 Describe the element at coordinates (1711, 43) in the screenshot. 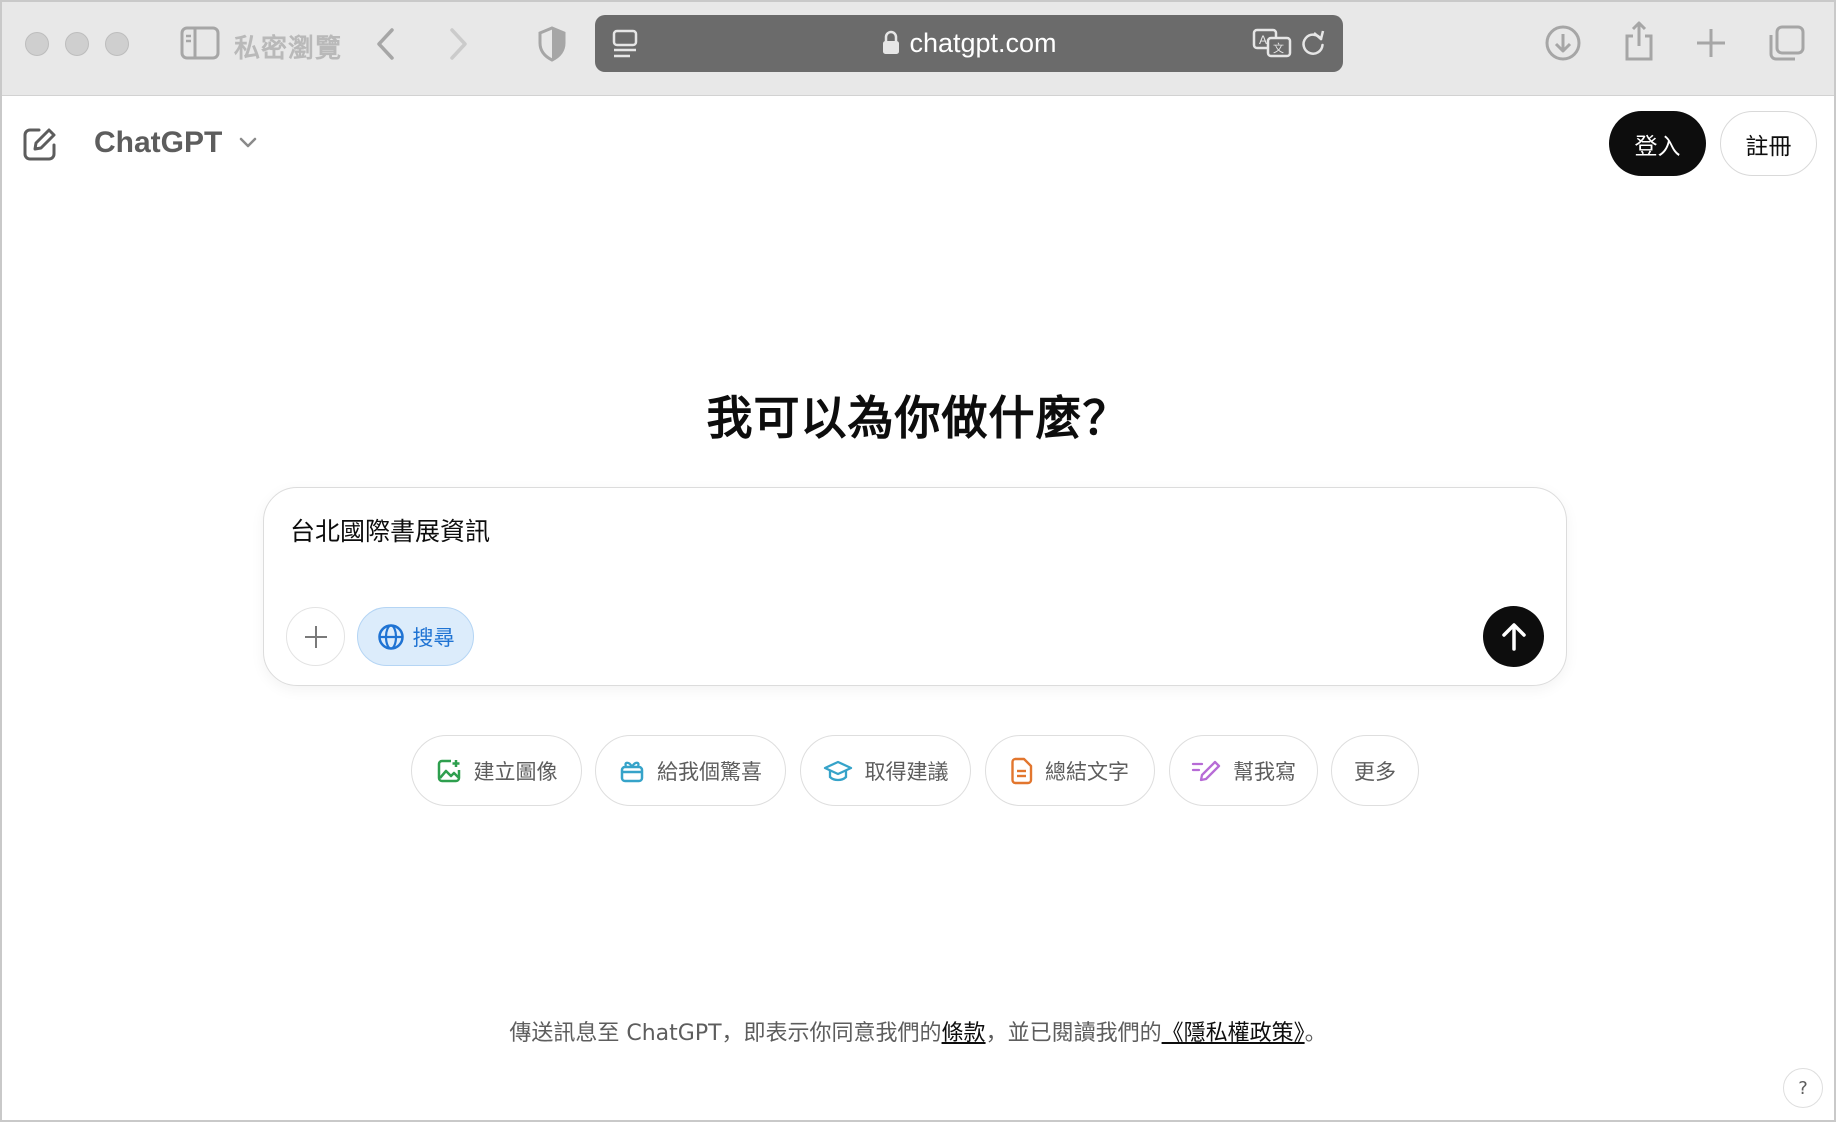

I see `new-tab-icon` at that location.